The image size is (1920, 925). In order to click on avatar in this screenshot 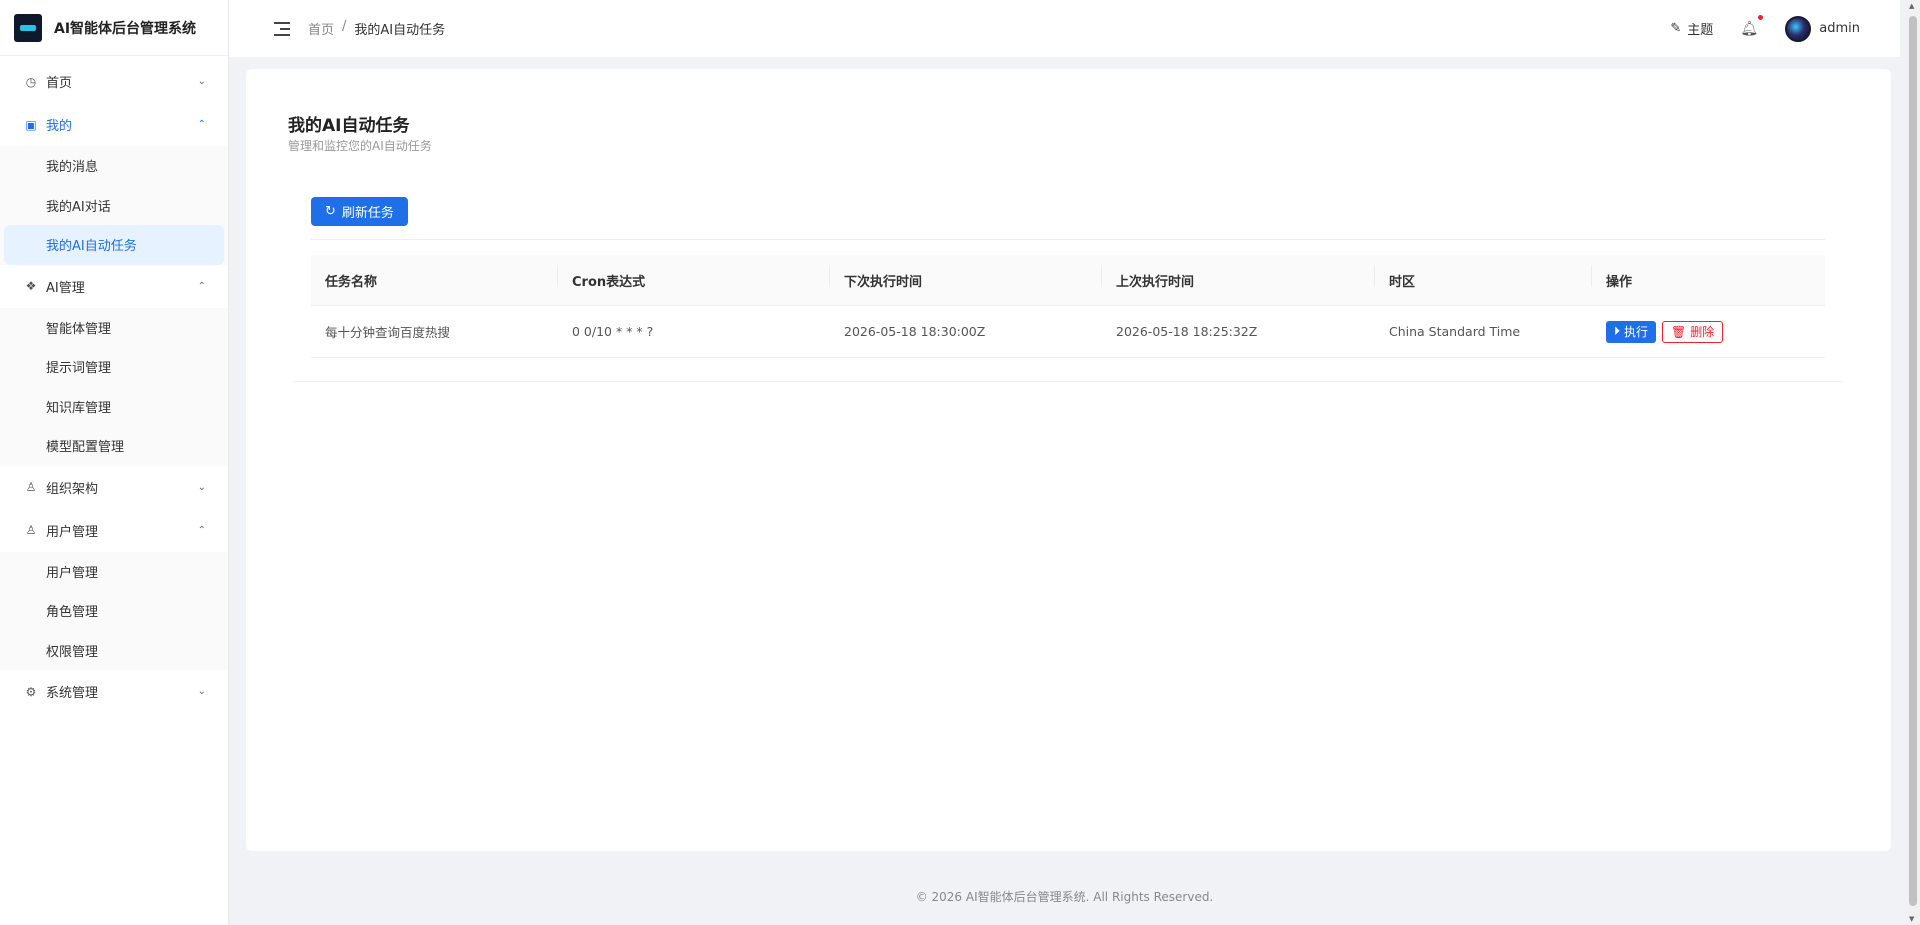, I will do `click(1798, 28)`.